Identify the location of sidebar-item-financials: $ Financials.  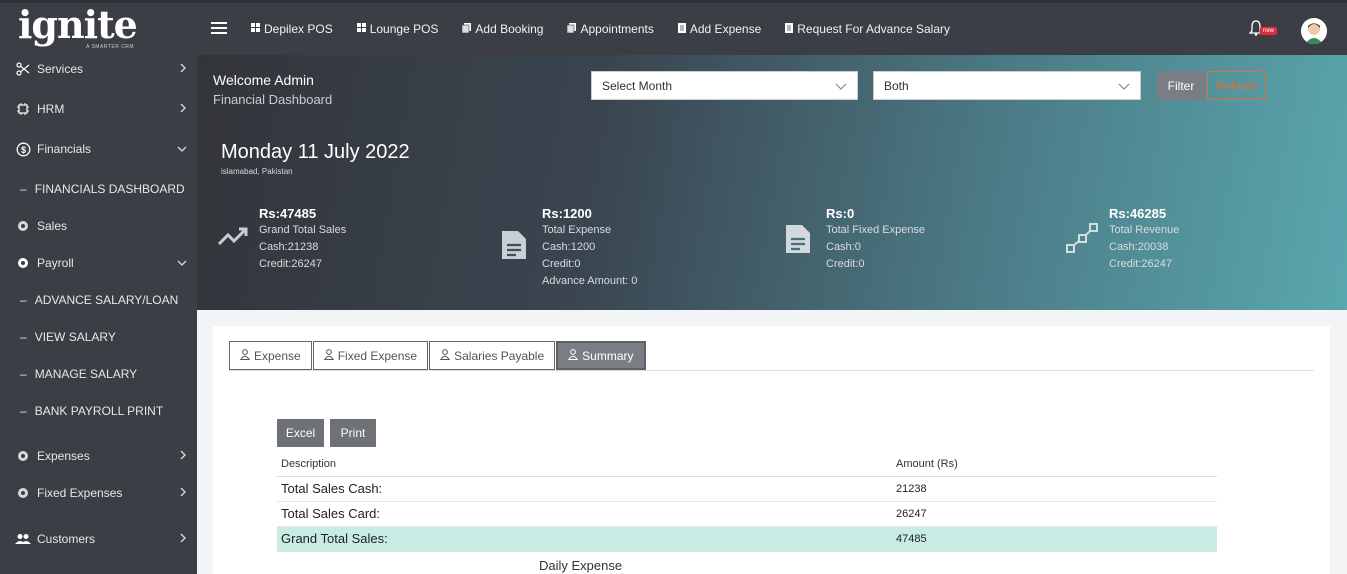
(98, 149).